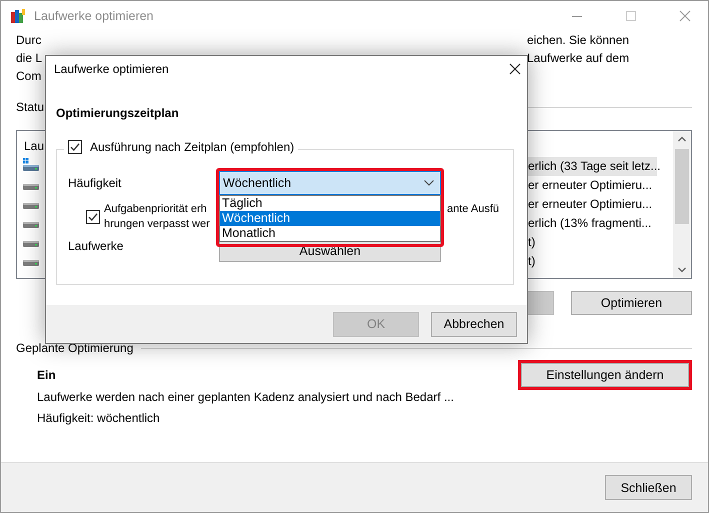 The width and height of the screenshot is (709, 513). Describe the element at coordinates (98, 418) in the screenshot. I see `schedule-frequency: Häufigkeit: wöchentlich` at that location.